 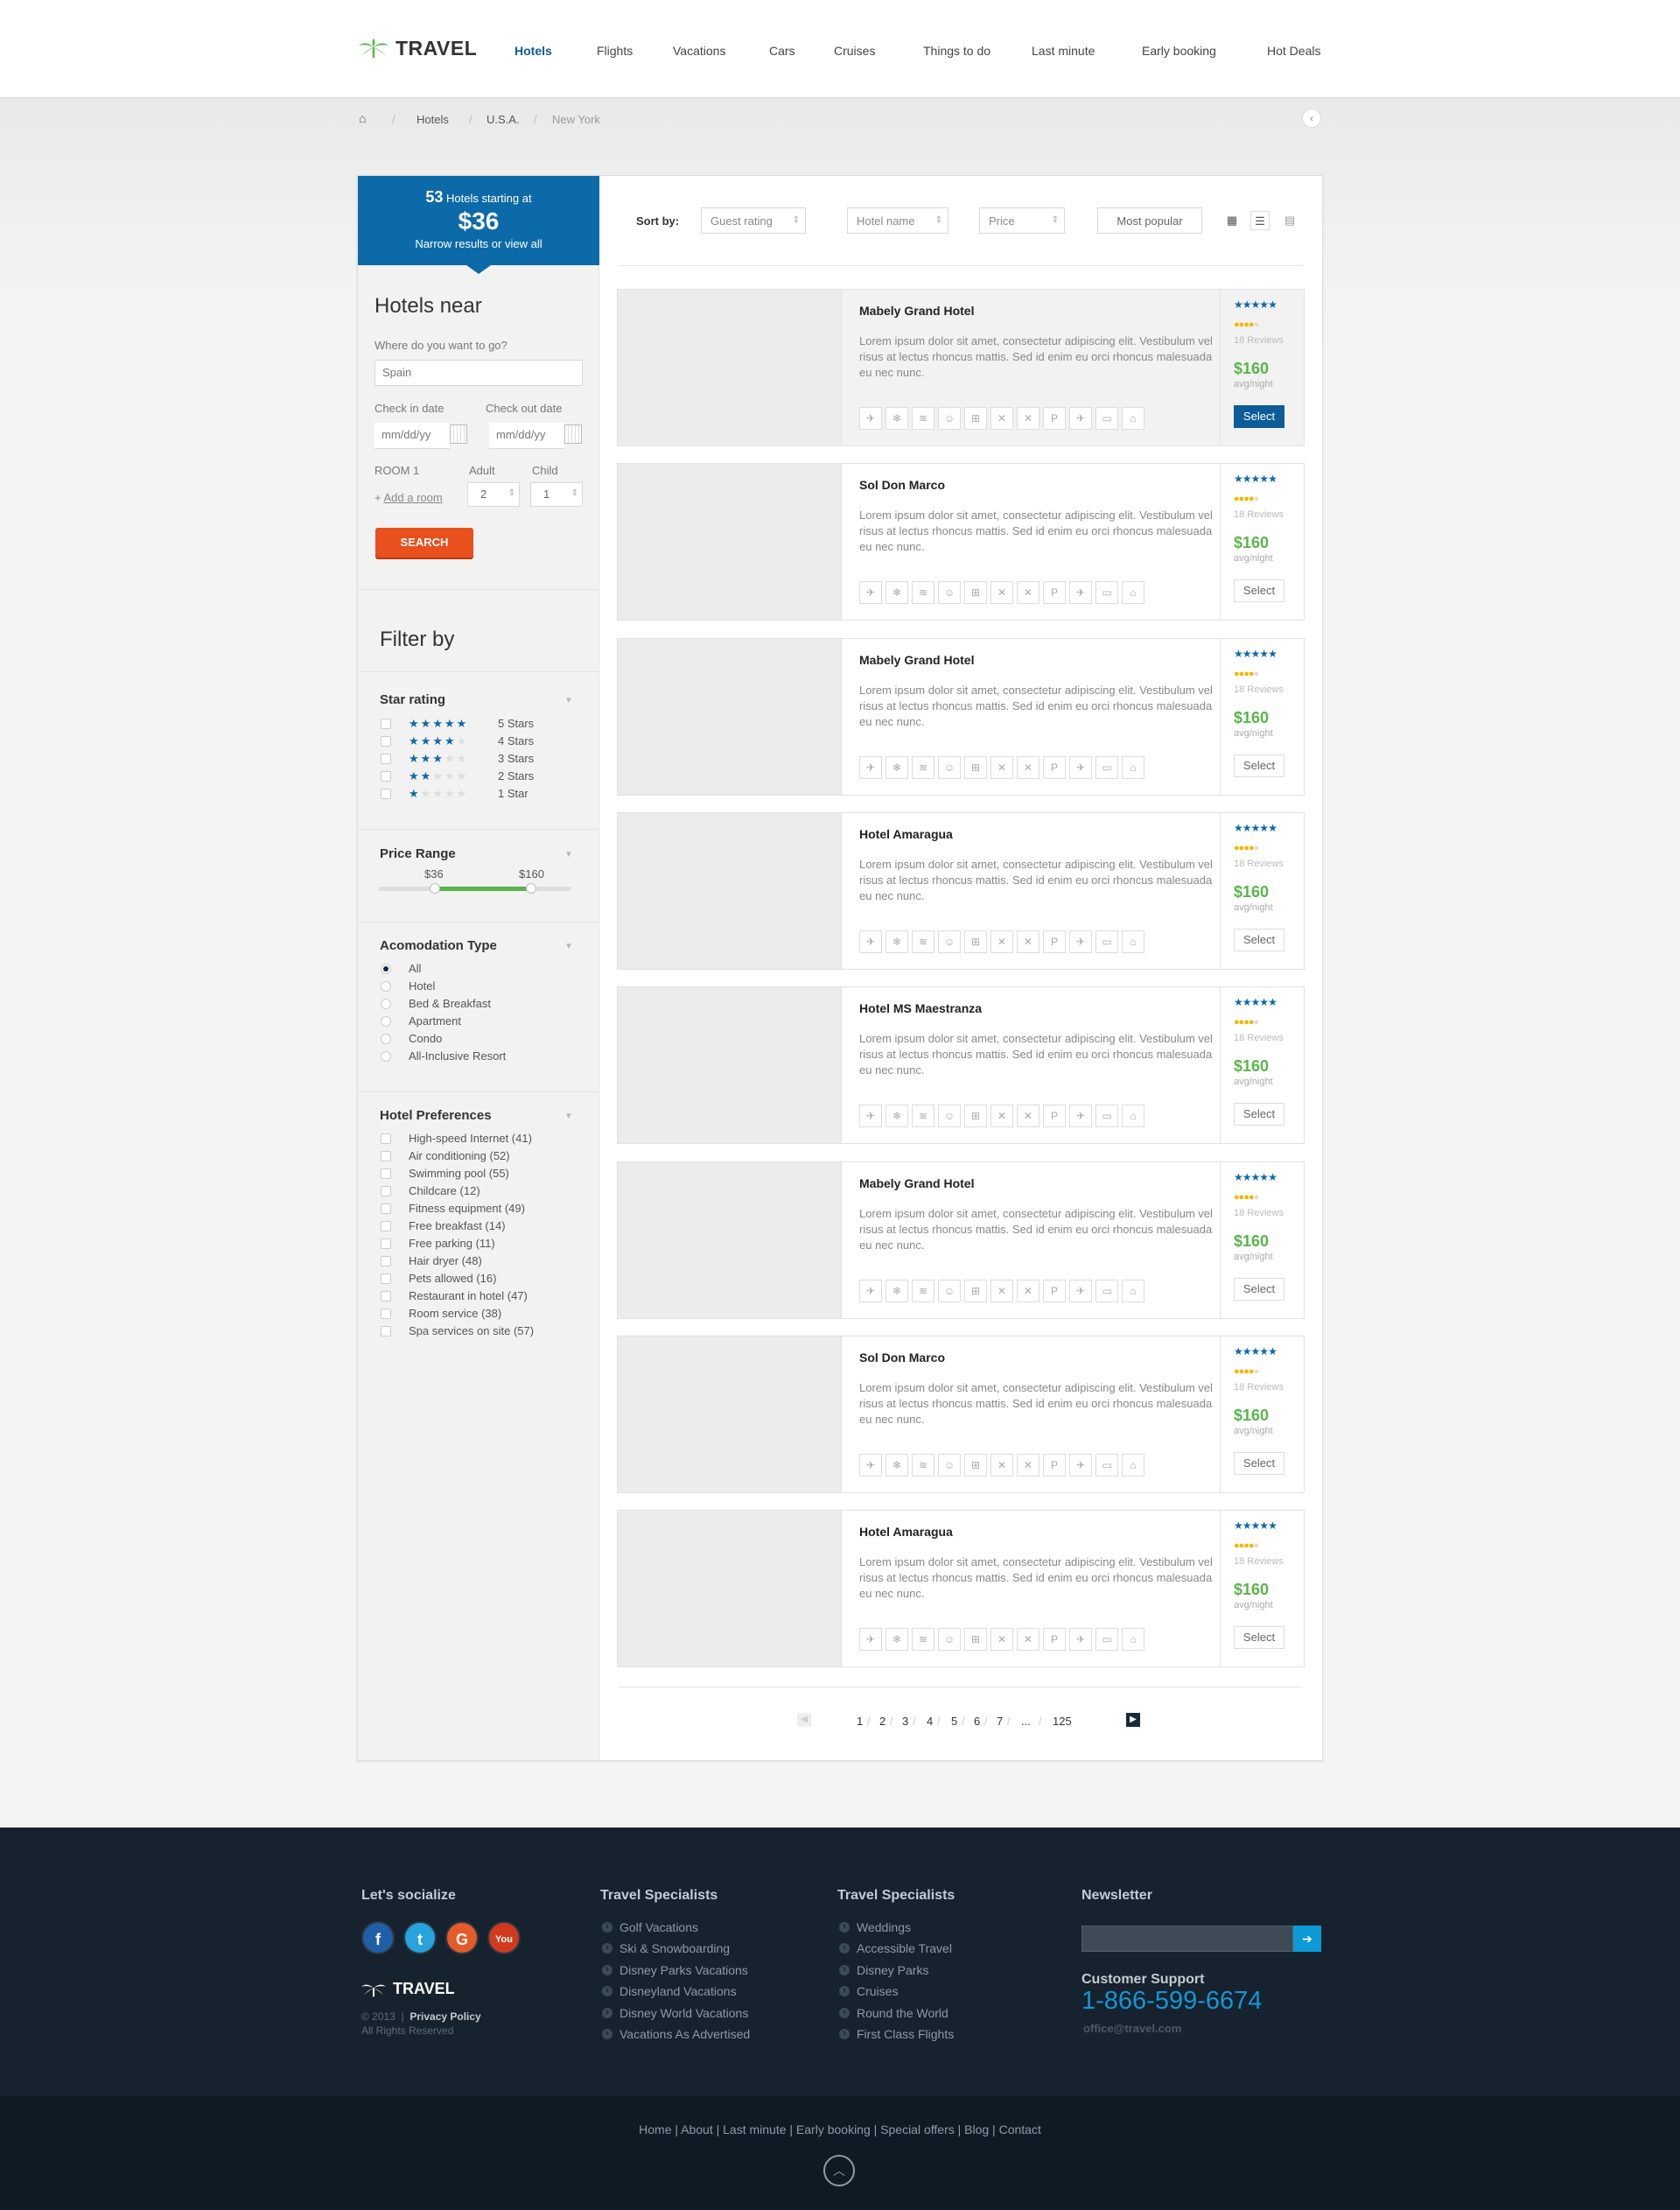 What do you see at coordinates (434, 888) in the screenshot?
I see `price-slider-min-handle` at bounding box center [434, 888].